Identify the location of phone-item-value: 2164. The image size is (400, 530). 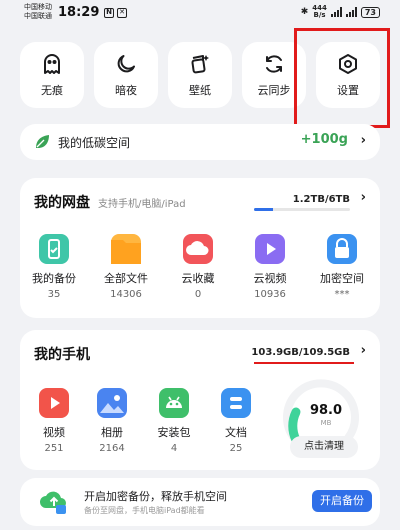
(112, 448).